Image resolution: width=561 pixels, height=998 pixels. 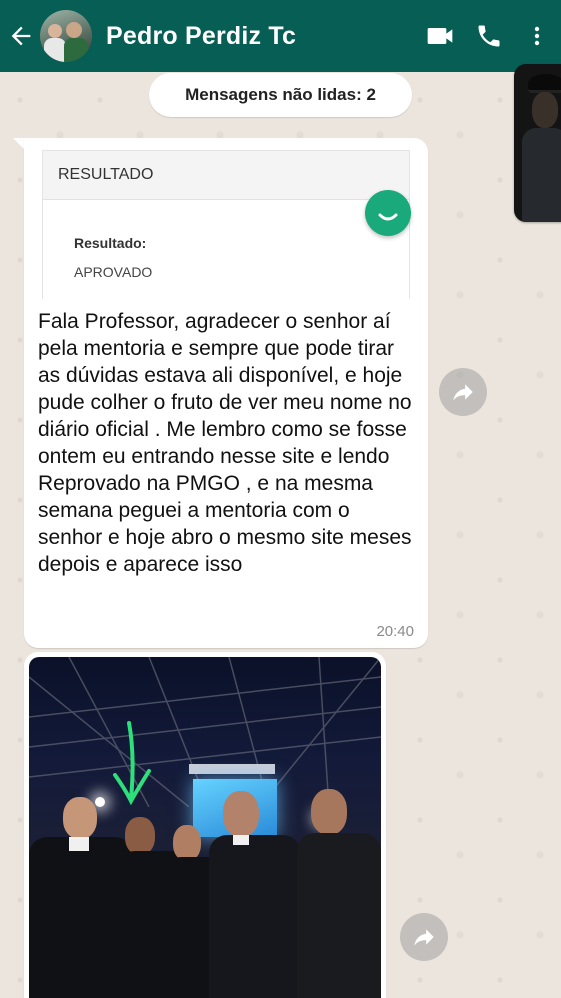 What do you see at coordinates (395, 631) in the screenshot?
I see `message-timestamp: 20:40` at bounding box center [395, 631].